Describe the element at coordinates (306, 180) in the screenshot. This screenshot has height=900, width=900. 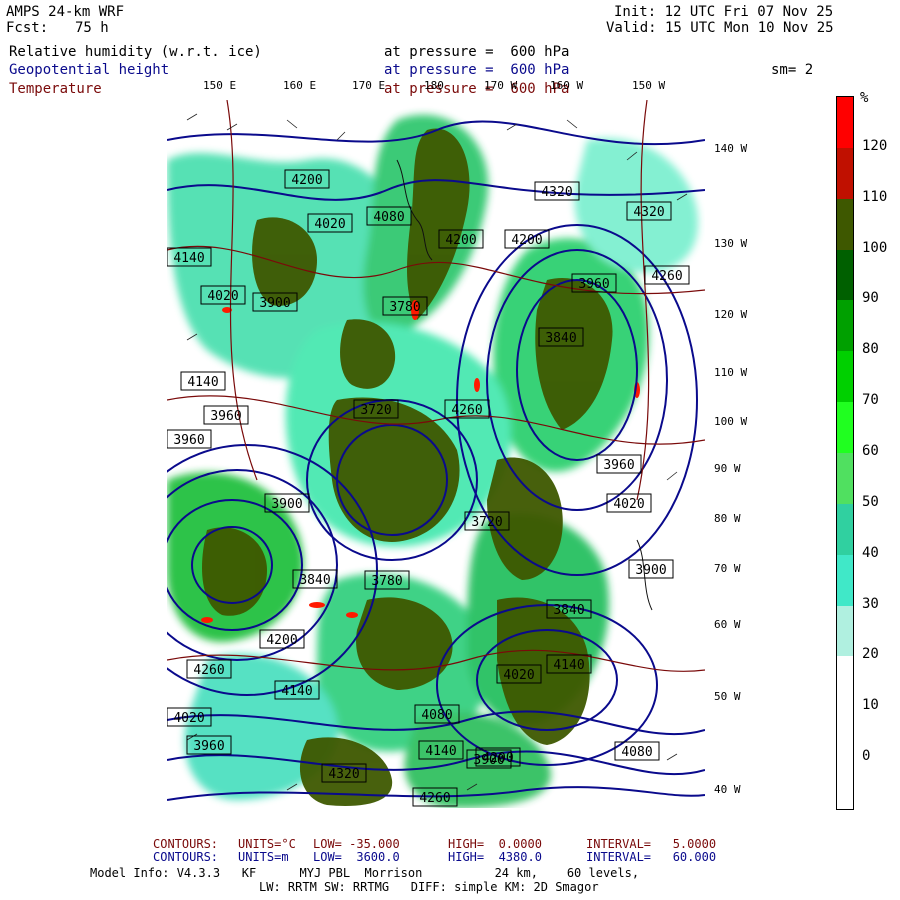
I see `svg-text: 4200` at that location.